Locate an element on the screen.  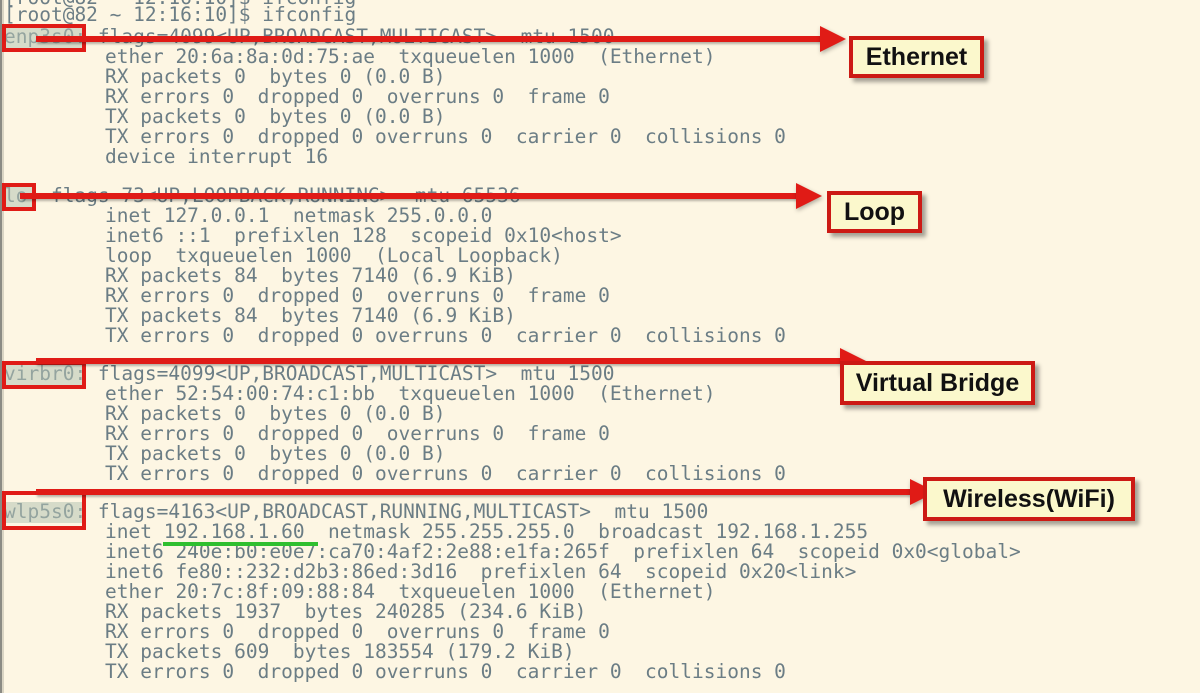
annotation-arrow-line-wireless is located at coordinates (476, 492).